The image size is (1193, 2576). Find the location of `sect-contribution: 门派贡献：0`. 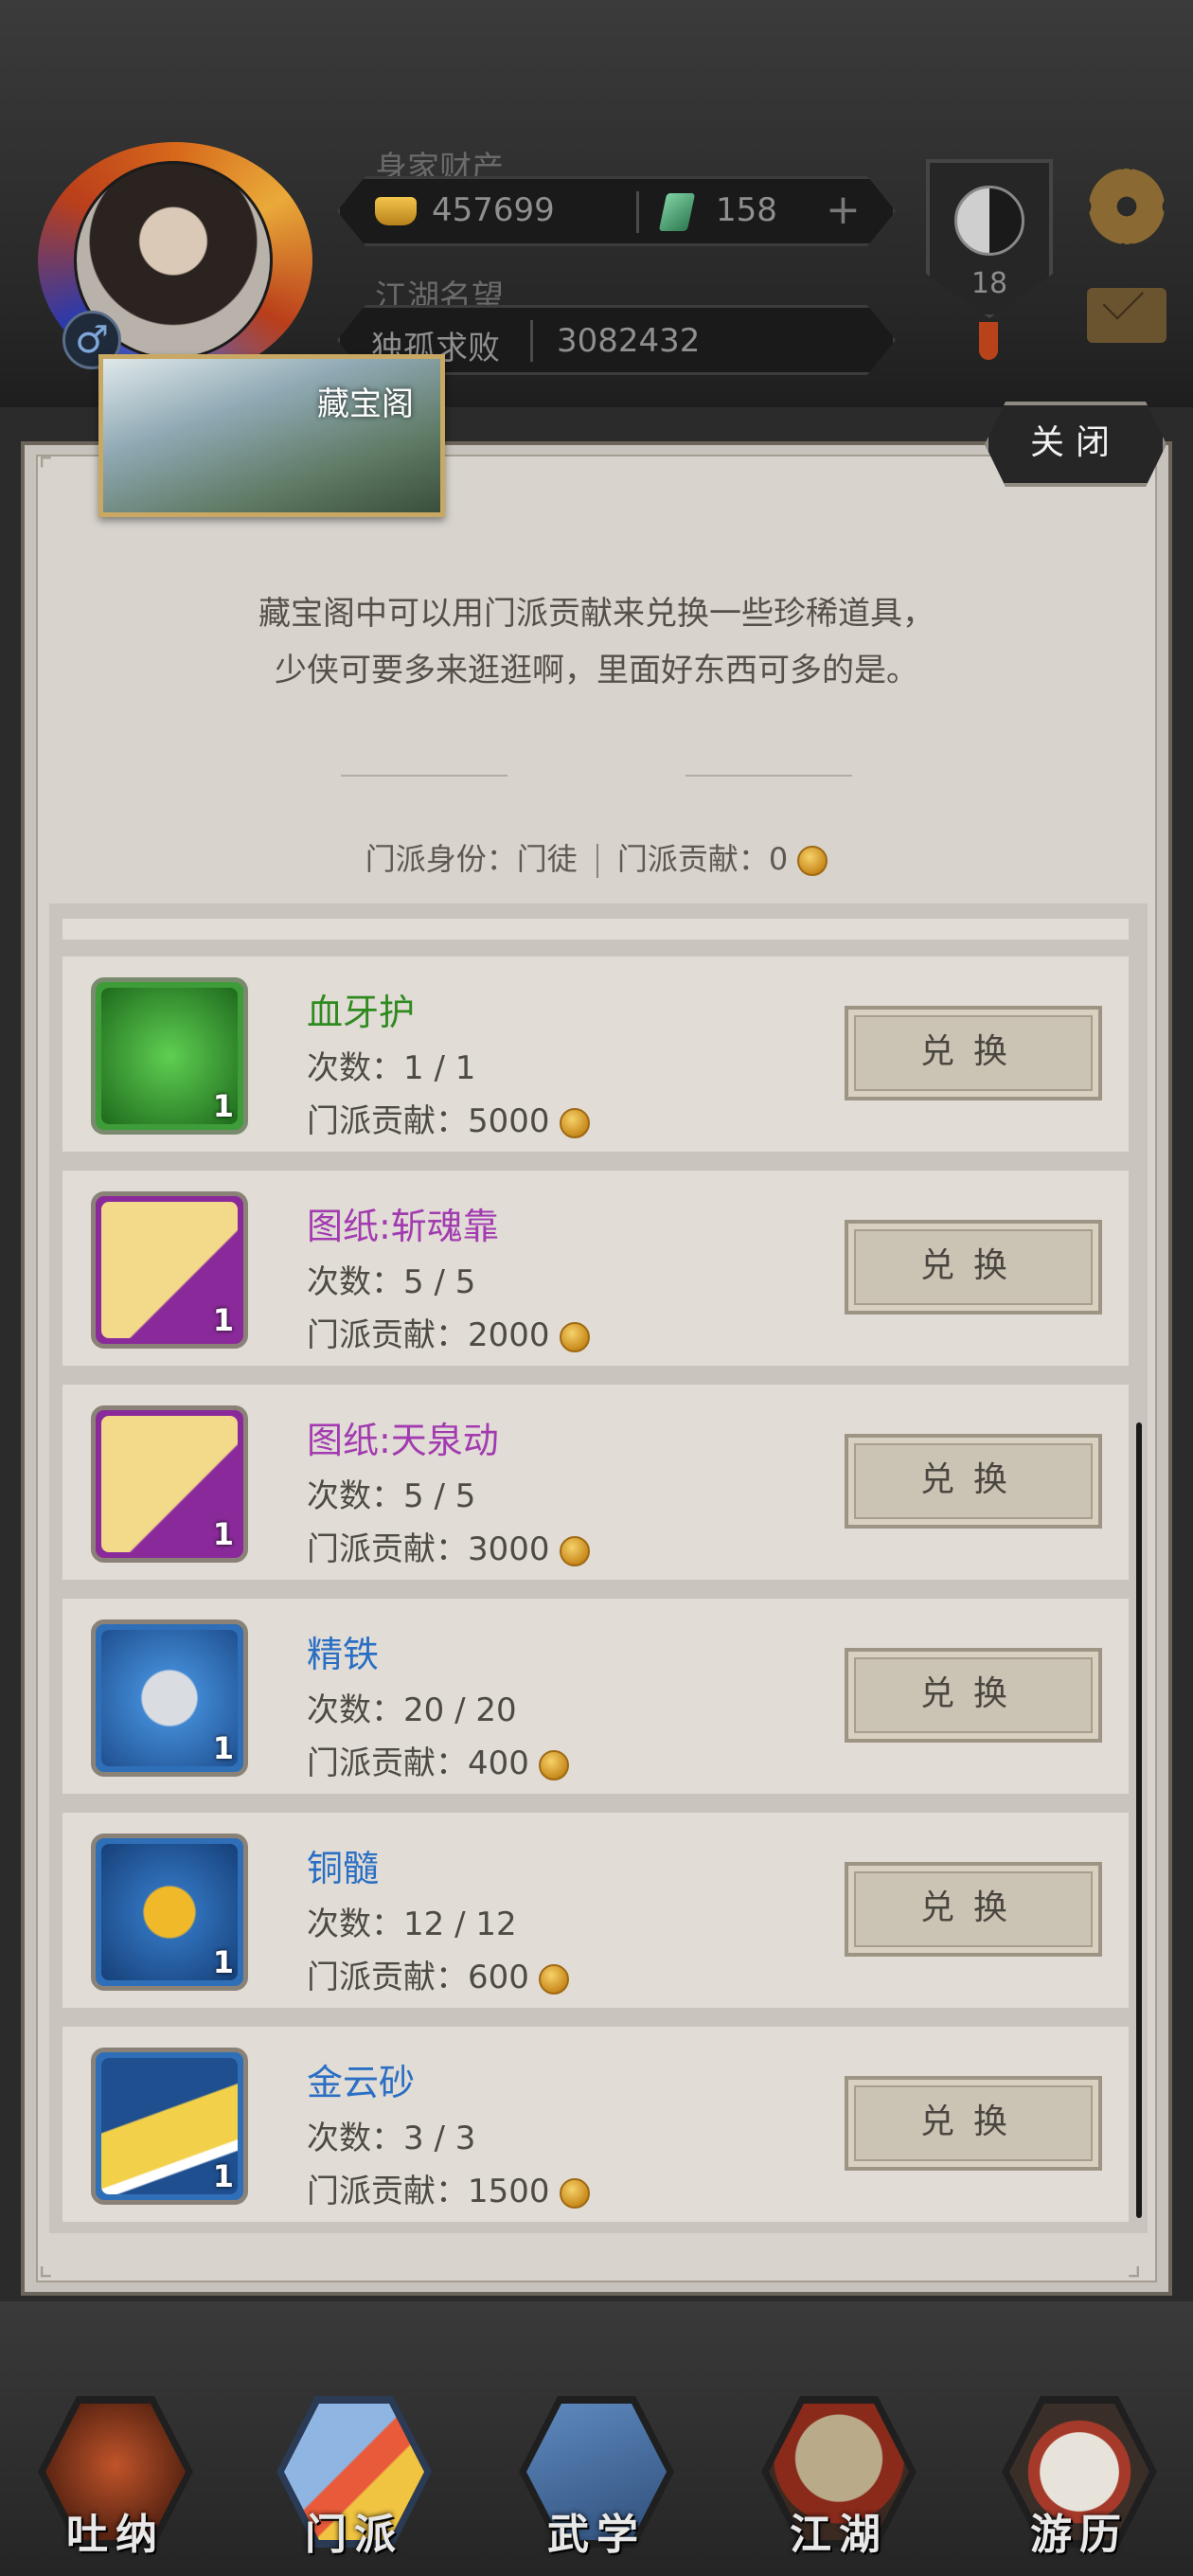

sect-contribution: 门派贡献：0 is located at coordinates (702, 859).